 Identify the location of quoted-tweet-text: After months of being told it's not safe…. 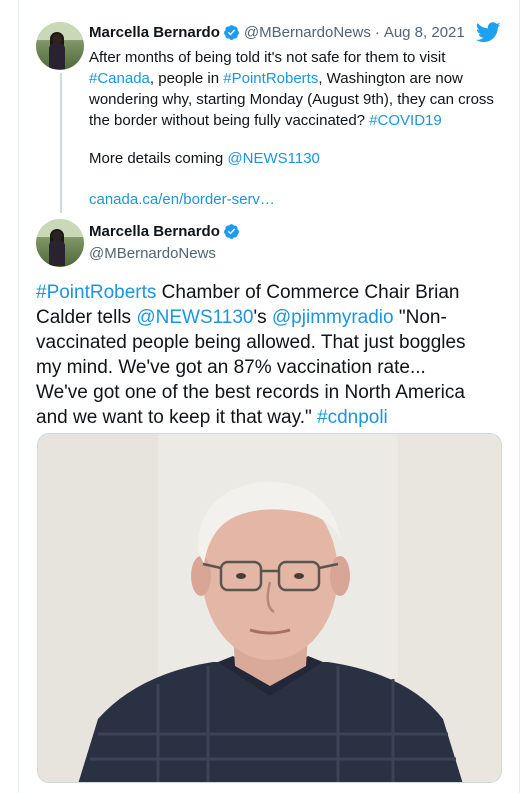
(299, 89).